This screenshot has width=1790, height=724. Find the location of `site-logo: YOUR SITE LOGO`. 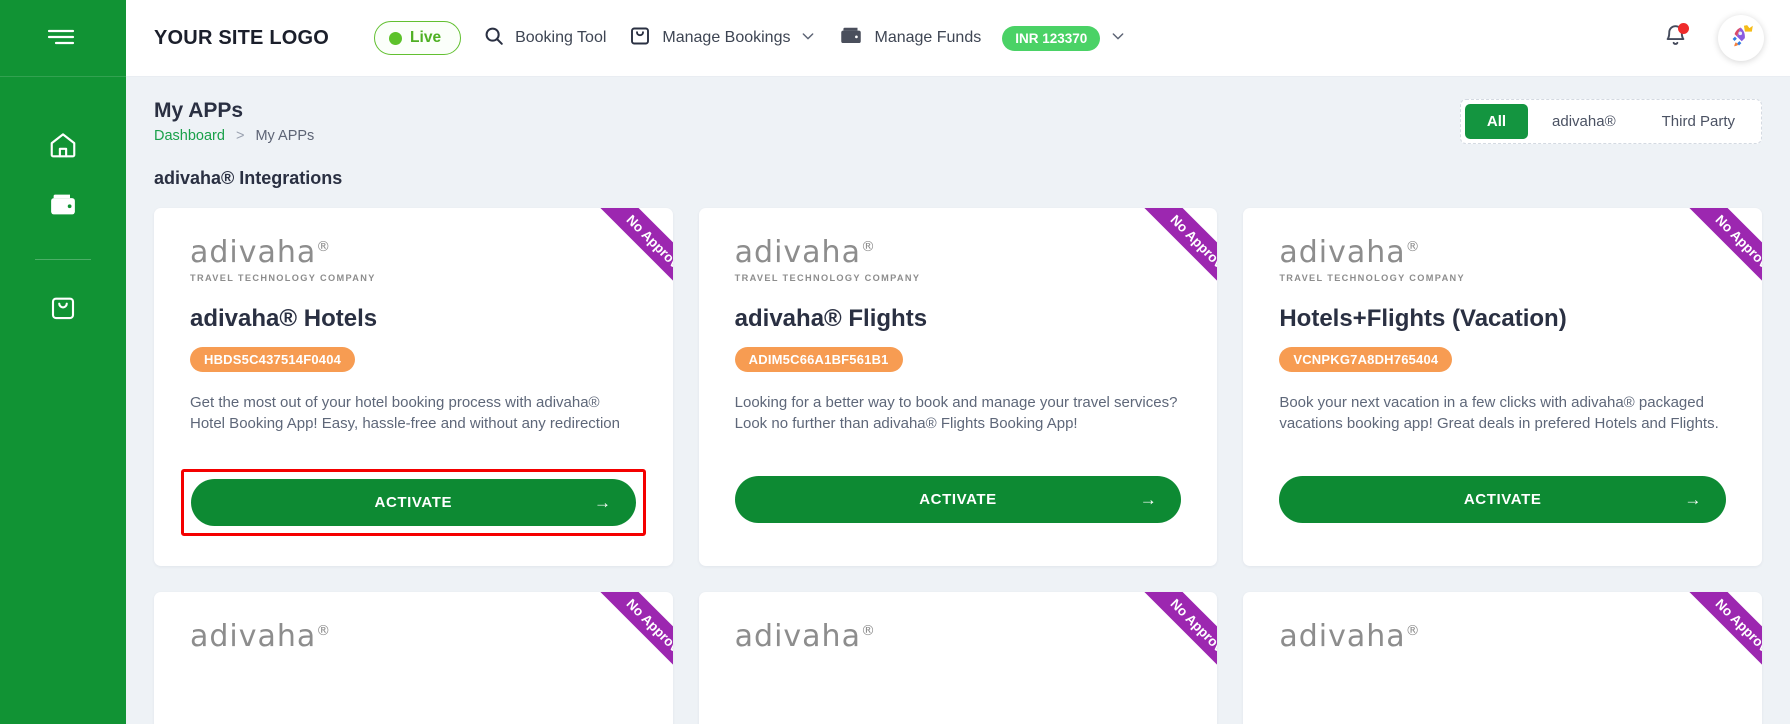

site-logo: YOUR SITE LOGO is located at coordinates (242, 37).